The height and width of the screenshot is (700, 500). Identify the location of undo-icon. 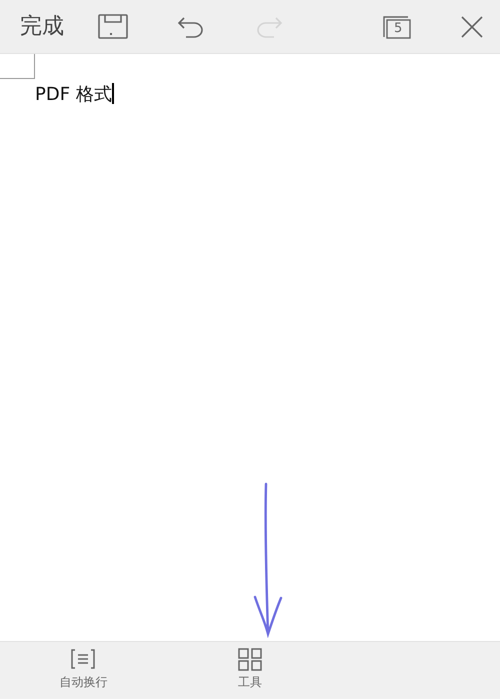
(191, 26).